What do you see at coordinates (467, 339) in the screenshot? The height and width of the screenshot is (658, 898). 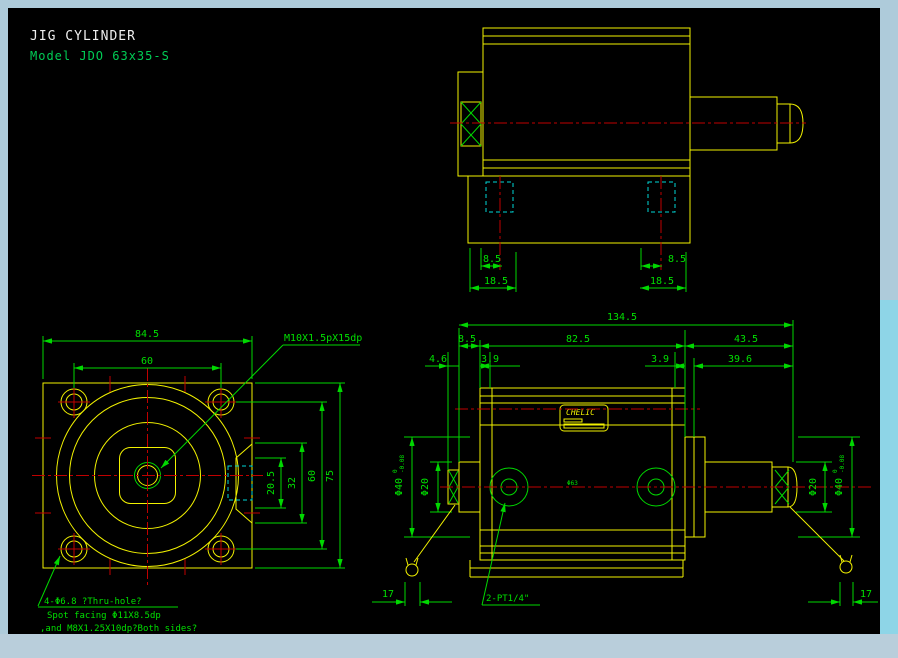 I see `dim-side-8-5: 8.5` at bounding box center [467, 339].